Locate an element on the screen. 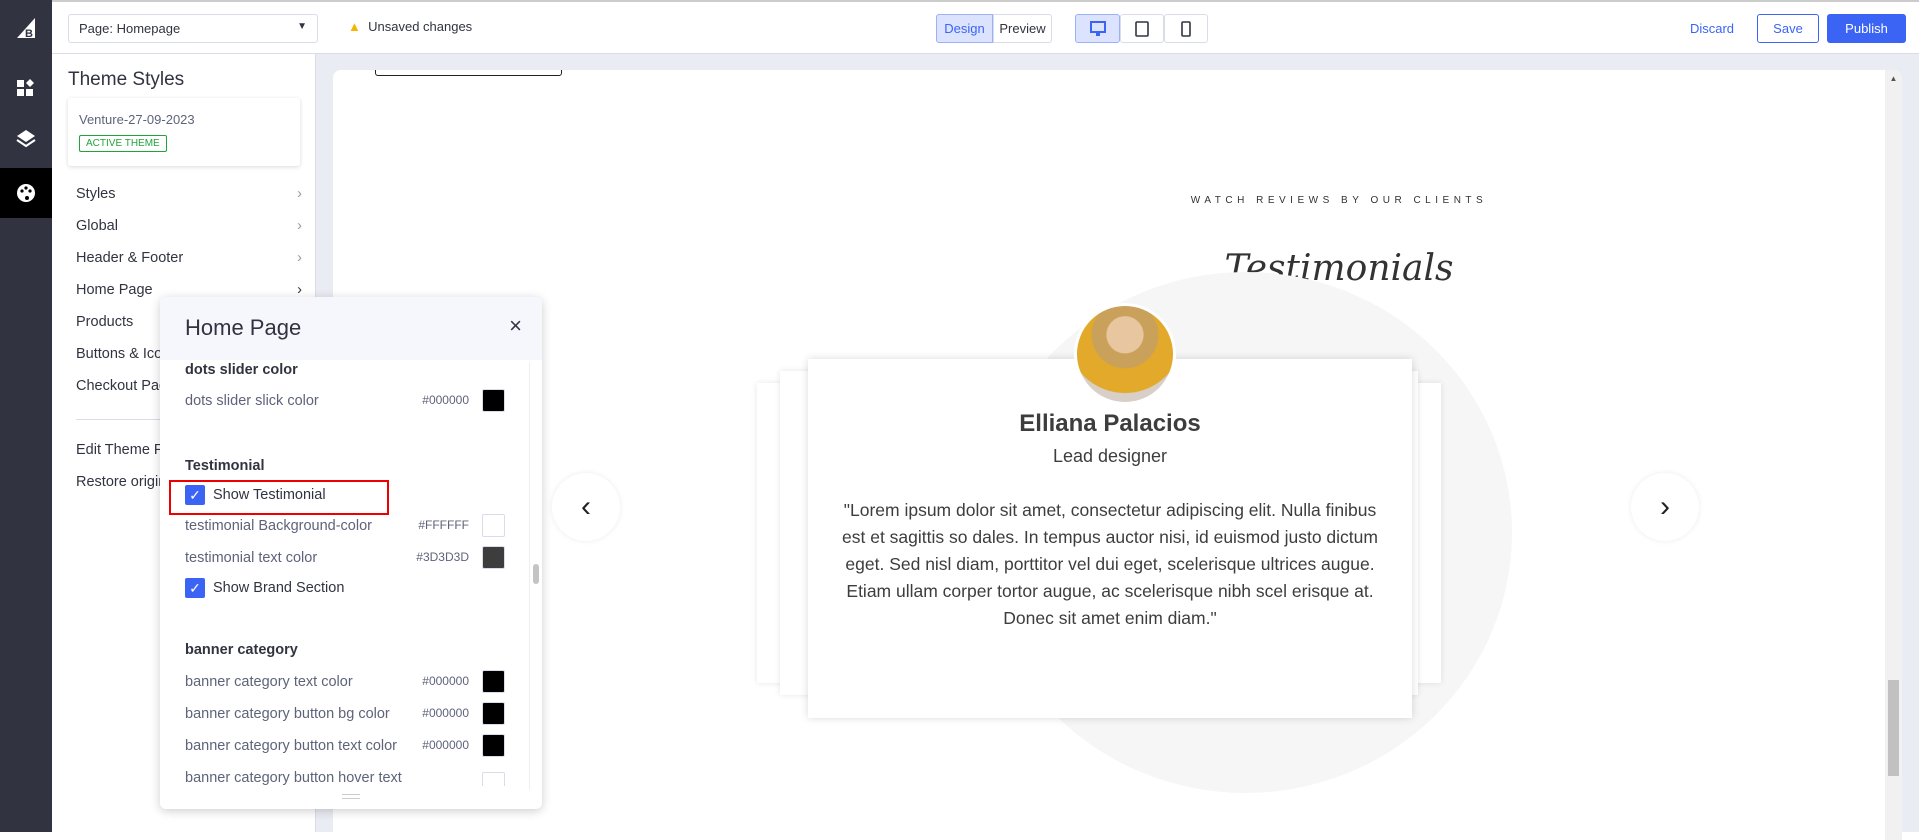  tablet-icon is located at coordinates (1142, 28).